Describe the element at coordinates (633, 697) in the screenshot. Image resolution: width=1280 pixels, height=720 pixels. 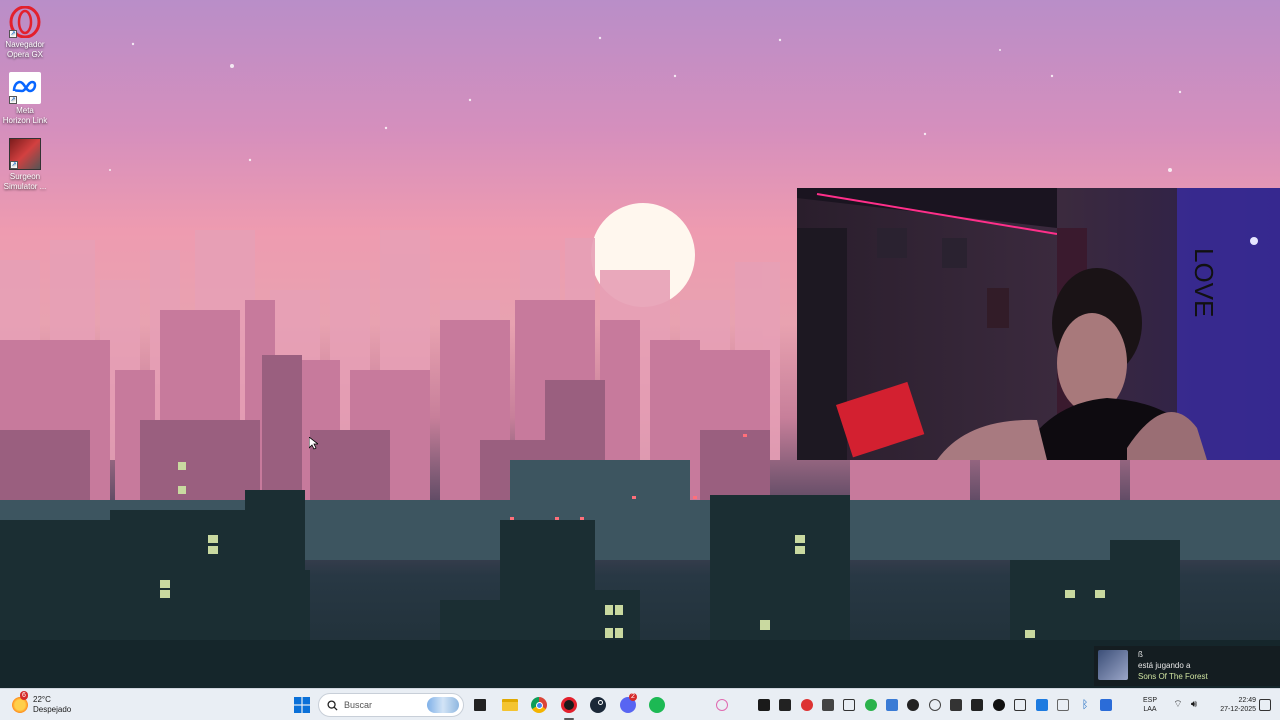
I see `discord-badge: 2` at that location.